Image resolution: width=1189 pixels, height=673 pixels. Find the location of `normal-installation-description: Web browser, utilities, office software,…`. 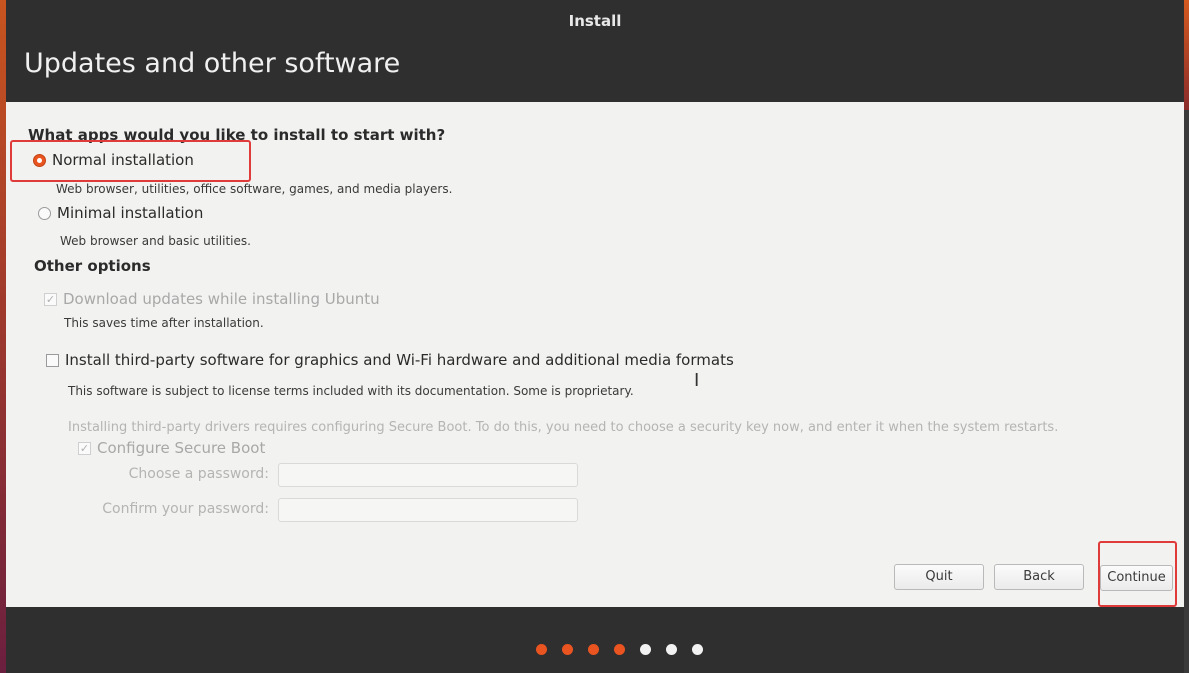

normal-installation-description: Web browser, utilities, office software,… is located at coordinates (254, 189).